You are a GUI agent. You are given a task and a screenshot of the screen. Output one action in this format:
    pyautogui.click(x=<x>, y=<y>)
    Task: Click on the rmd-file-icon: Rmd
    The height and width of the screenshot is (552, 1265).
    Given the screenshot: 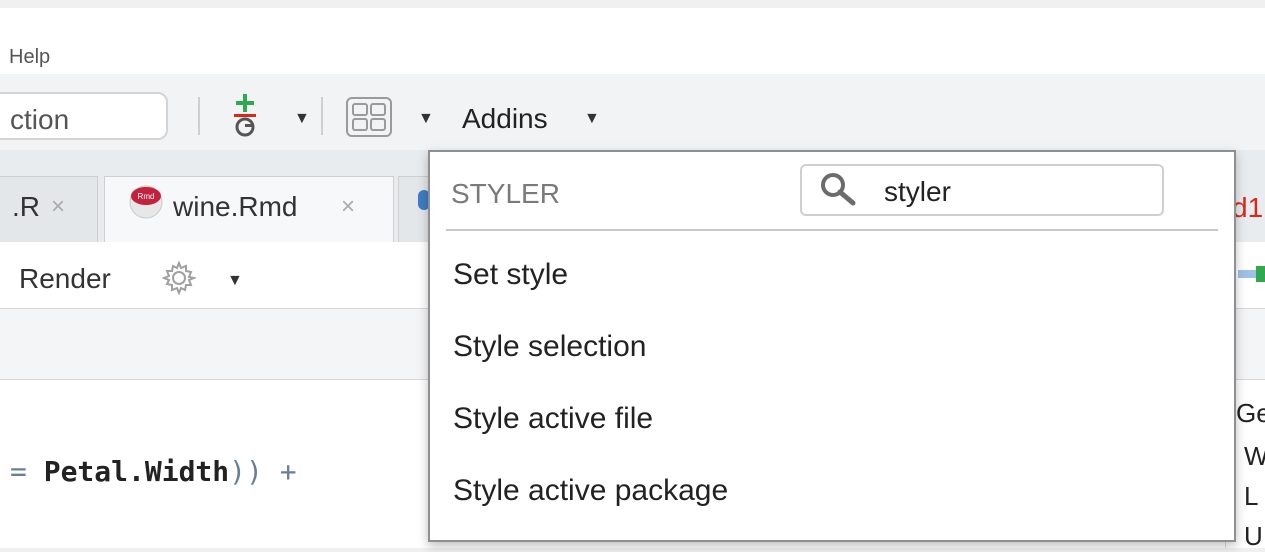 What is the action you would take?
    pyautogui.click(x=146, y=204)
    